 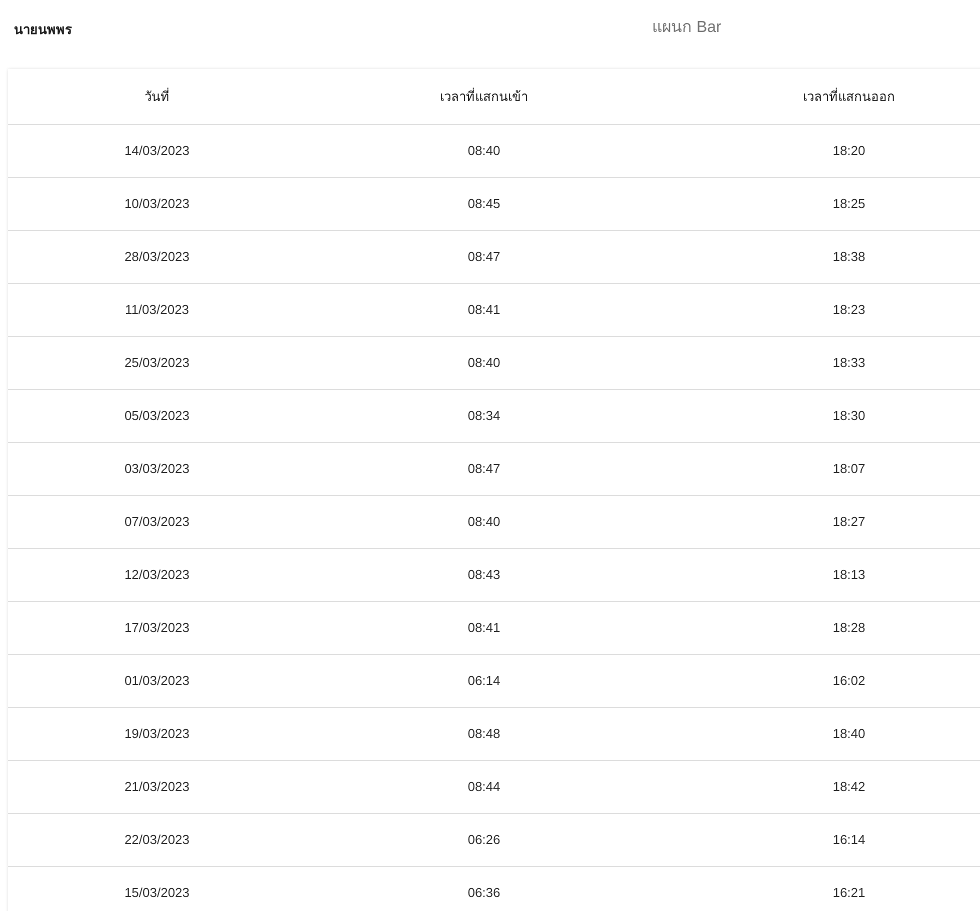 I want to click on table-cell-text: 05/03/2023, so click(x=157, y=416).